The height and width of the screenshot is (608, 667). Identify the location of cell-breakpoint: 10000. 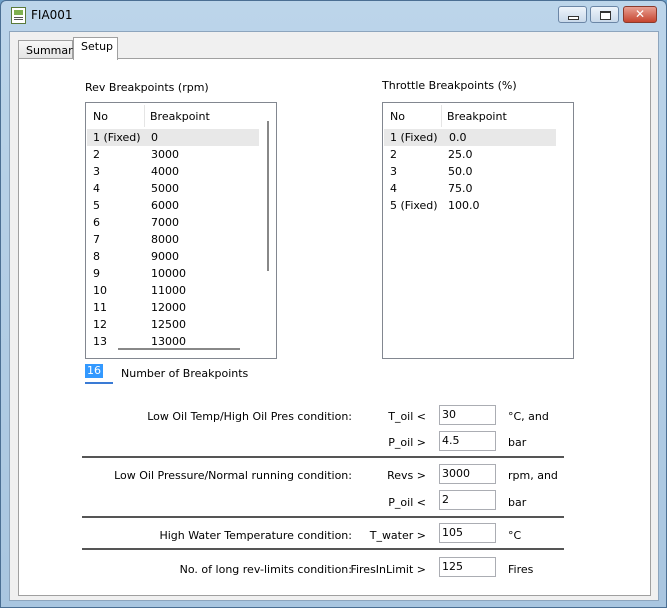
(168, 273).